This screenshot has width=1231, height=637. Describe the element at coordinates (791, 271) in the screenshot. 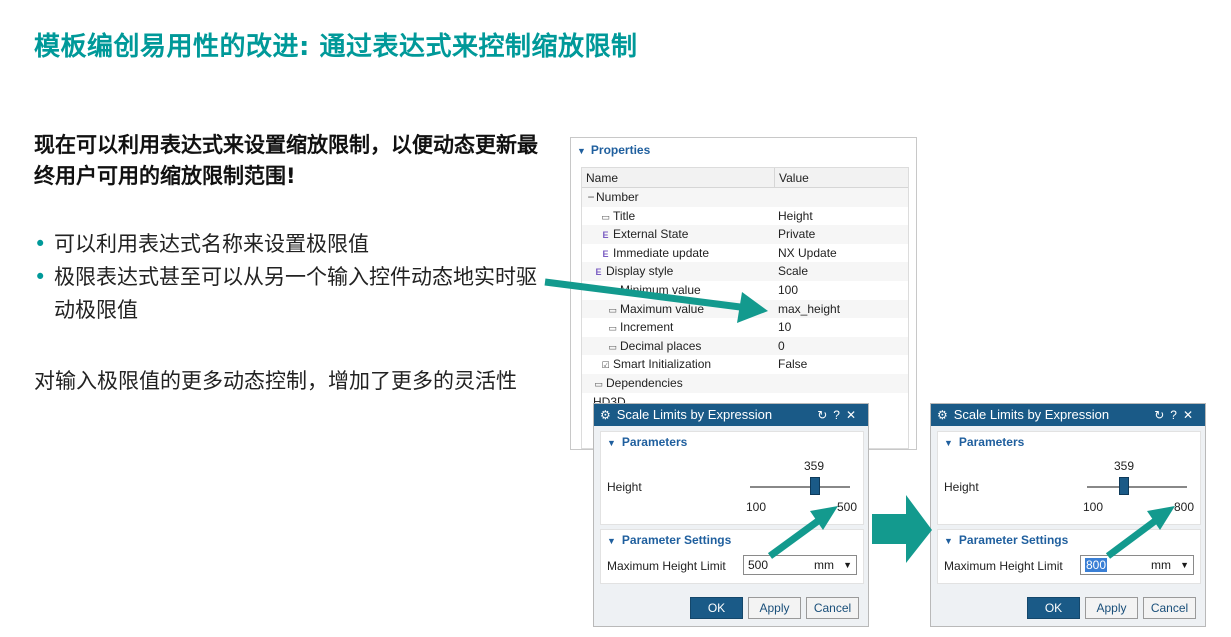

I see `property-value: Scale` at that location.